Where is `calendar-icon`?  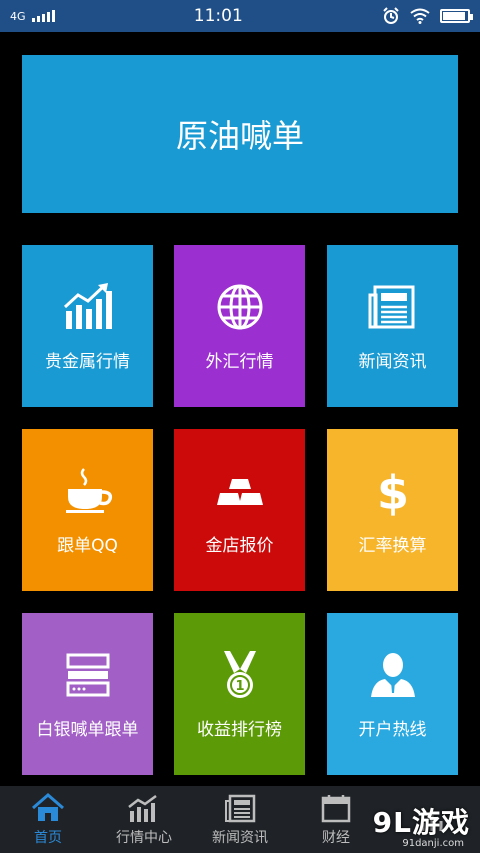
calendar-icon is located at coordinates (336, 808).